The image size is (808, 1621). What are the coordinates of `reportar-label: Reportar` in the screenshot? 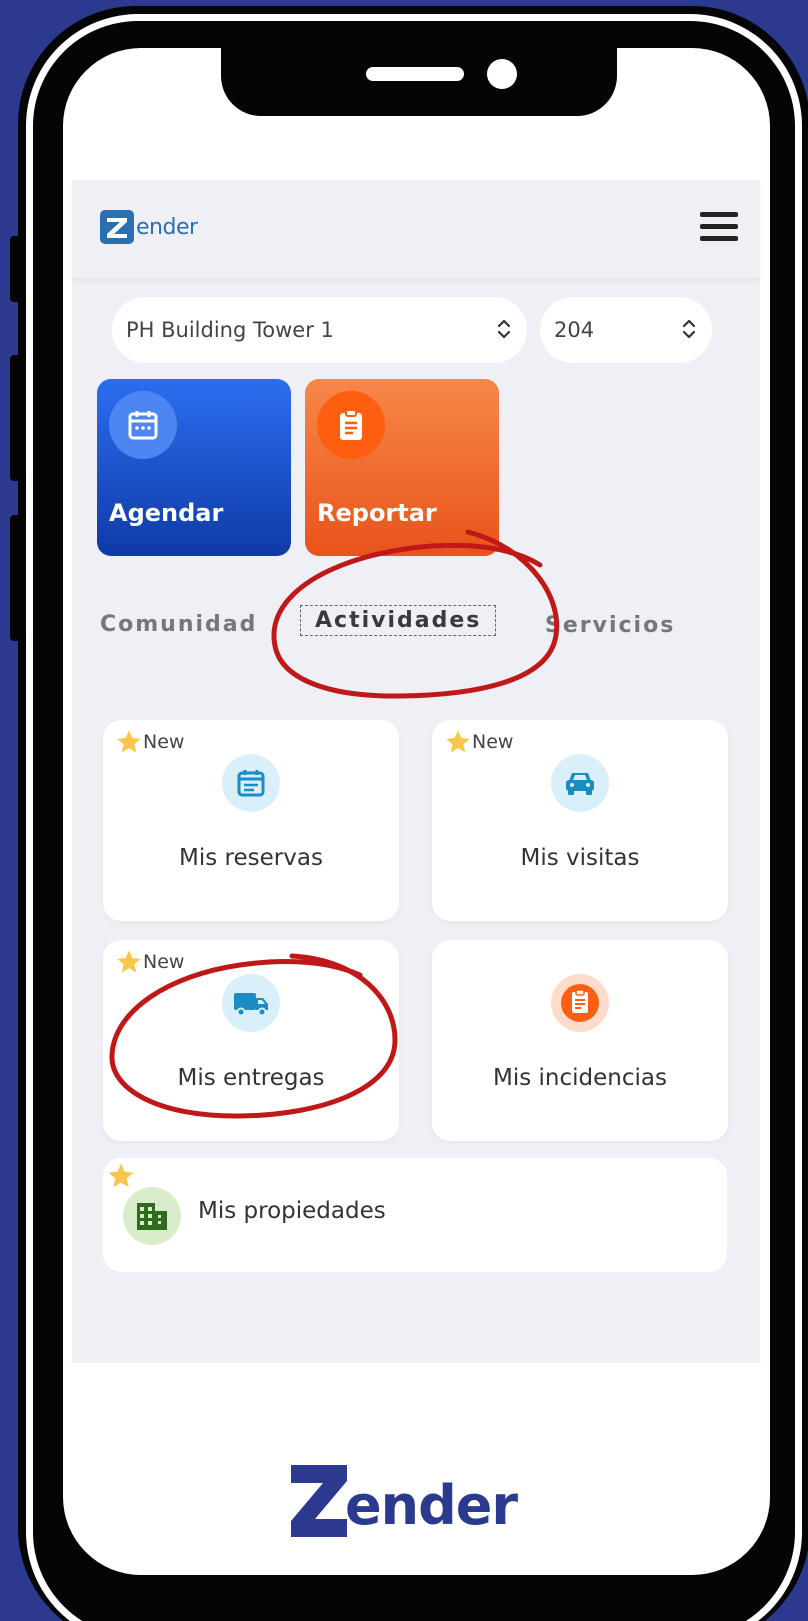 It's located at (377, 513).